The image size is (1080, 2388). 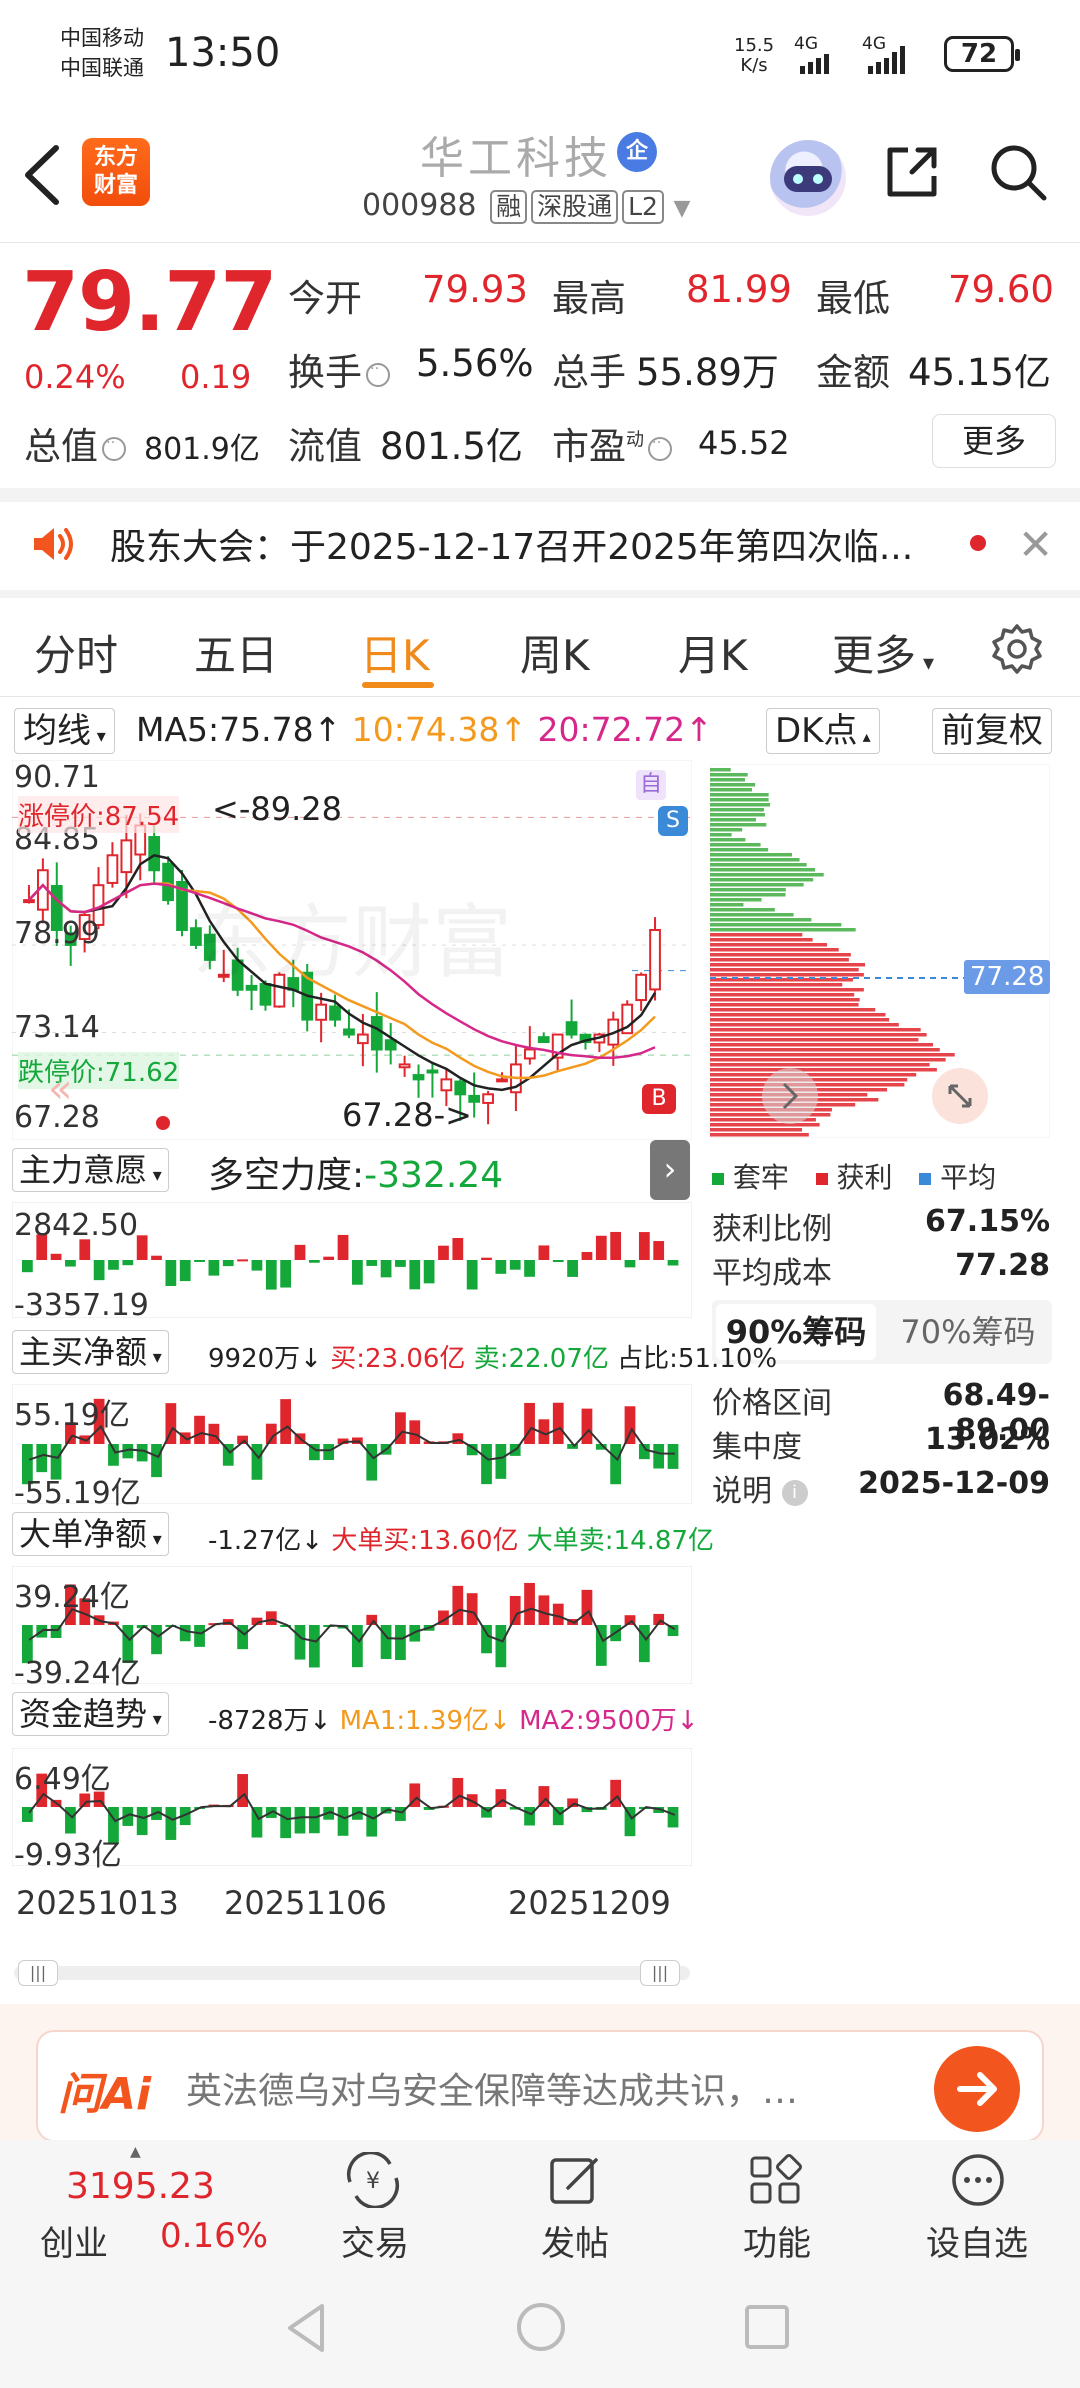 What do you see at coordinates (60, 1089) in the screenshot?
I see `scroll-left-icon: «` at bounding box center [60, 1089].